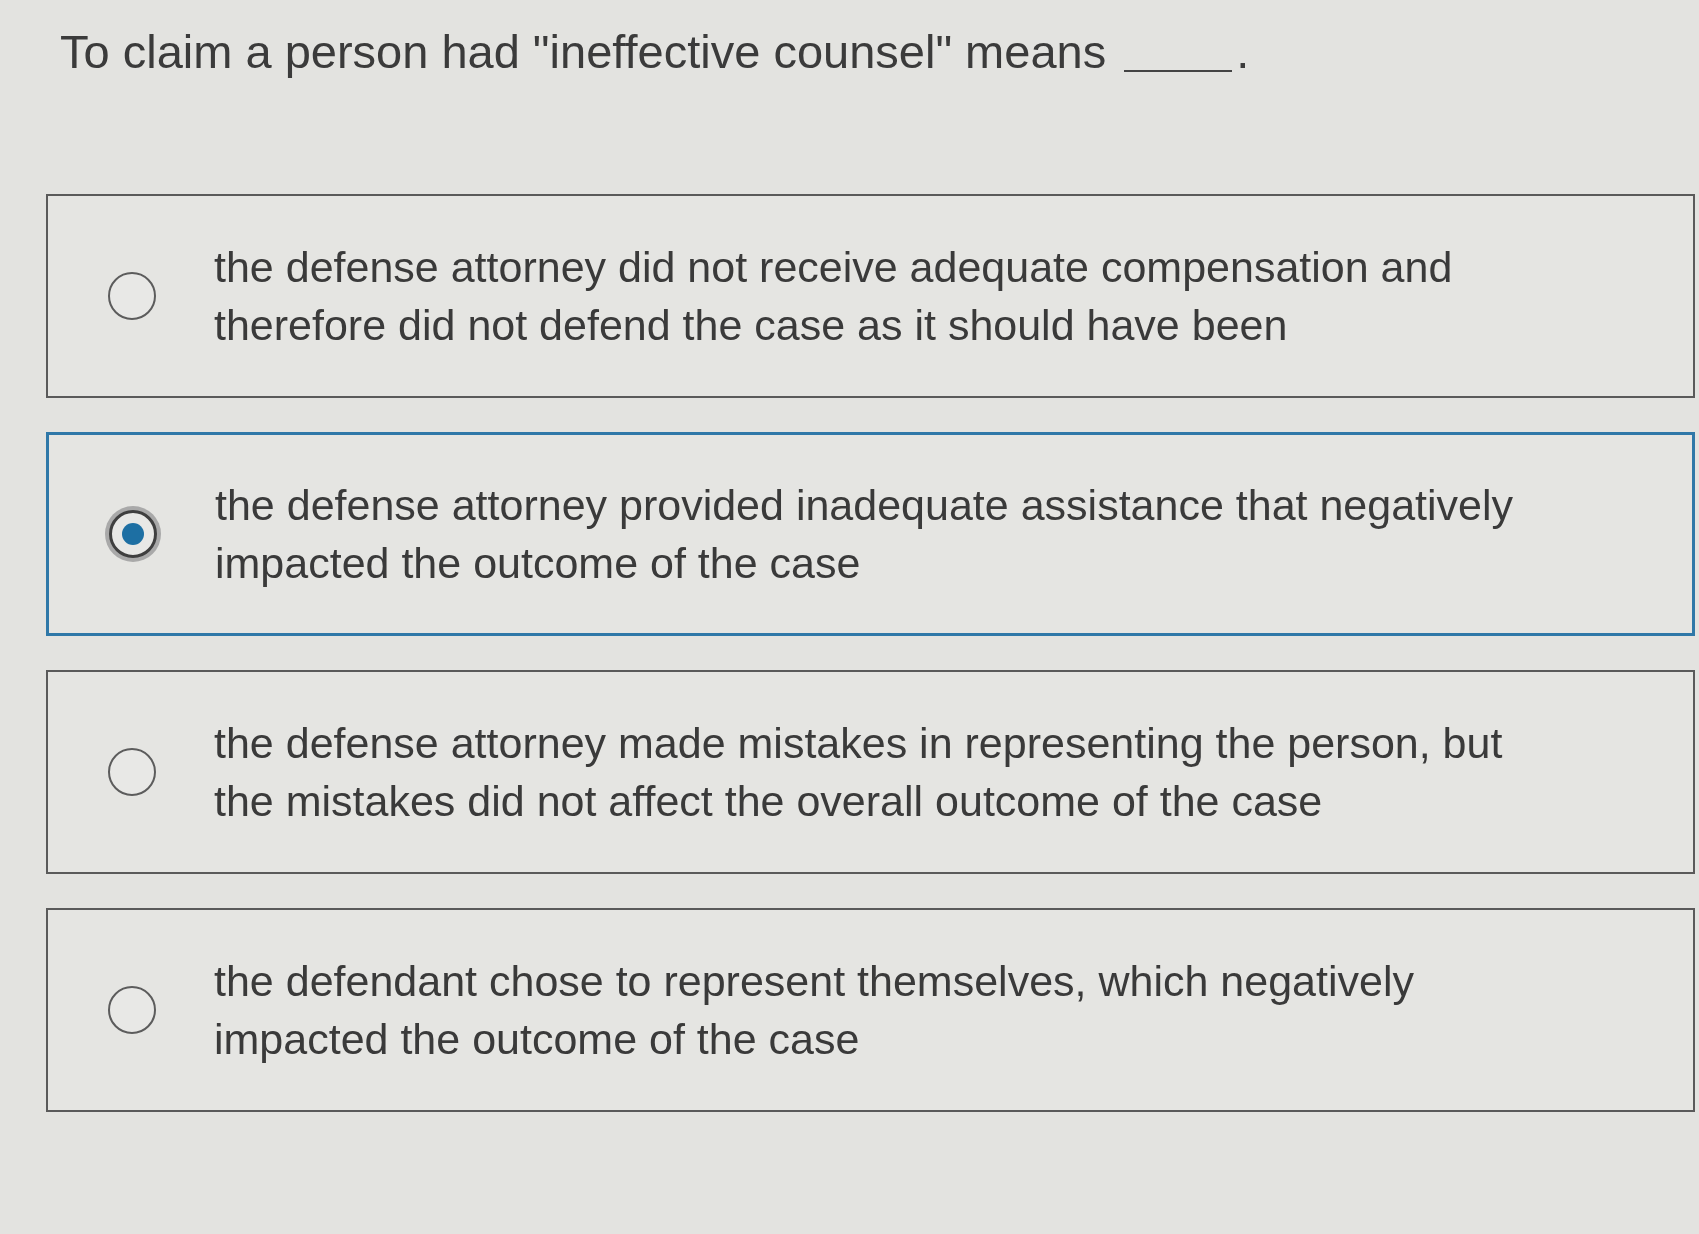 This screenshot has height=1234, width=1699. What do you see at coordinates (858, 772) in the screenshot?
I see `option-text: the defense attorney made mistakes in representing the person, but the mistakes did not affect the overall outcome of the case` at bounding box center [858, 772].